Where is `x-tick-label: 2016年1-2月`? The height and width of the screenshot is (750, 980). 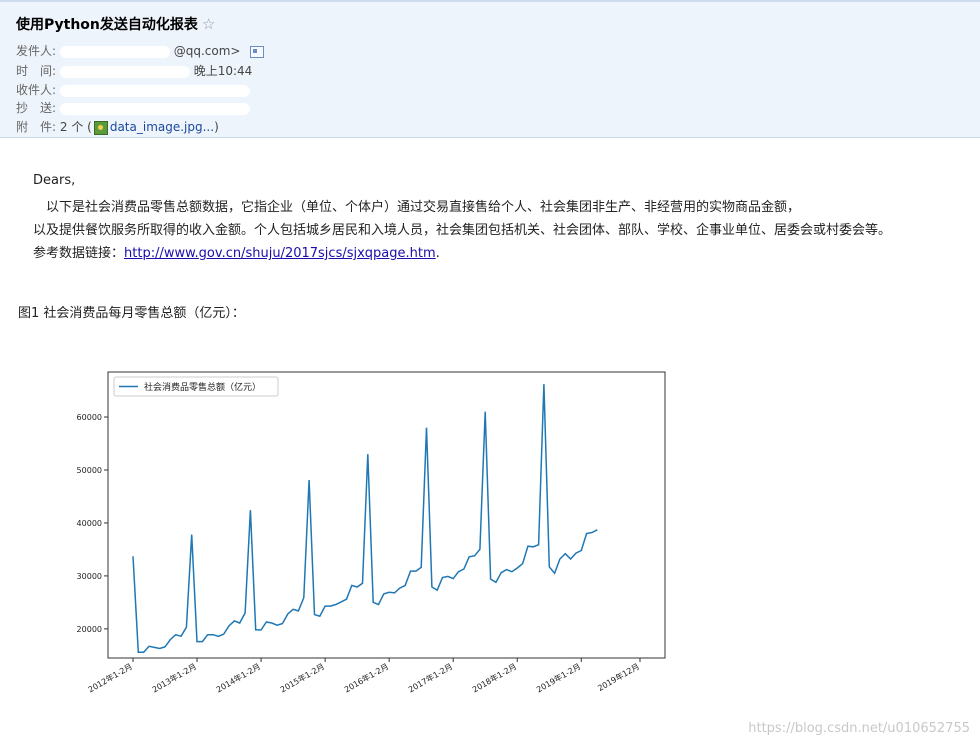
x-tick-label: 2016年1-2月 is located at coordinates (366, 677).